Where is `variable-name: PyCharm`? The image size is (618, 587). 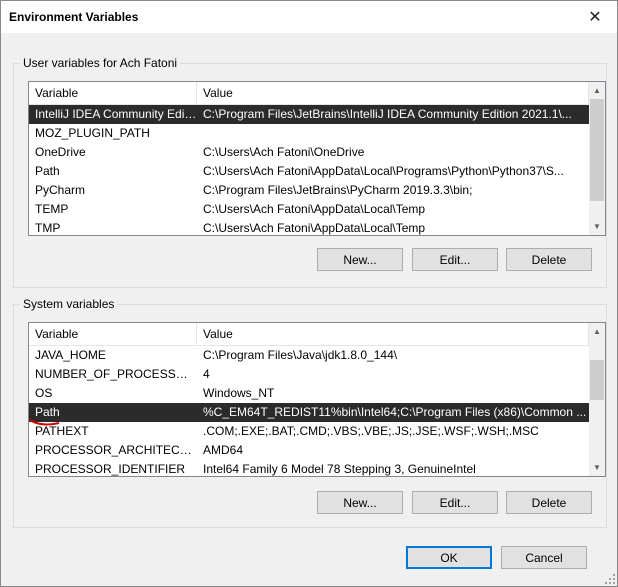
variable-name: PyCharm is located at coordinates (60, 190).